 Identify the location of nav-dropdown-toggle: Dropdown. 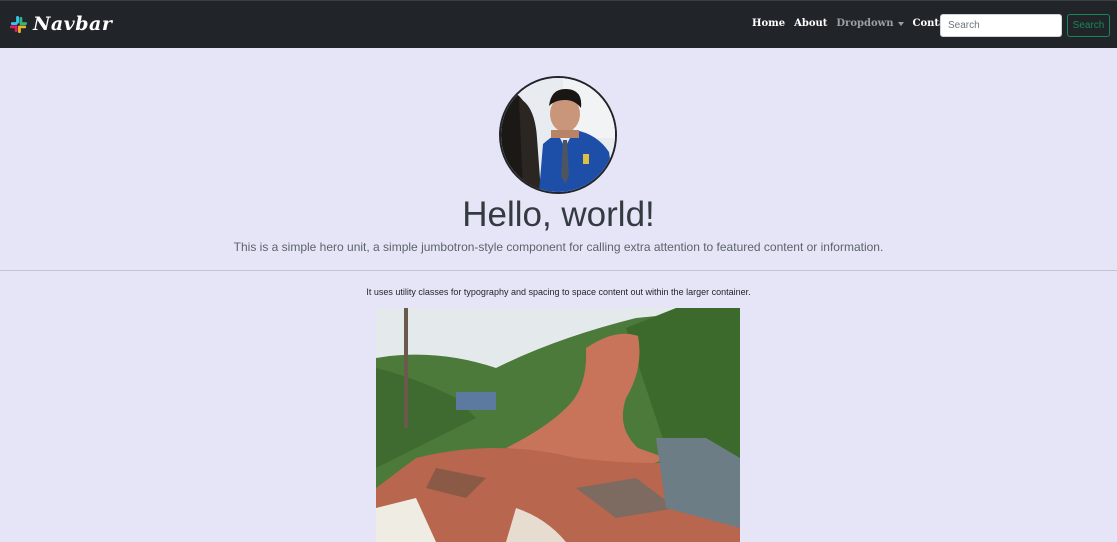
(870, 23).